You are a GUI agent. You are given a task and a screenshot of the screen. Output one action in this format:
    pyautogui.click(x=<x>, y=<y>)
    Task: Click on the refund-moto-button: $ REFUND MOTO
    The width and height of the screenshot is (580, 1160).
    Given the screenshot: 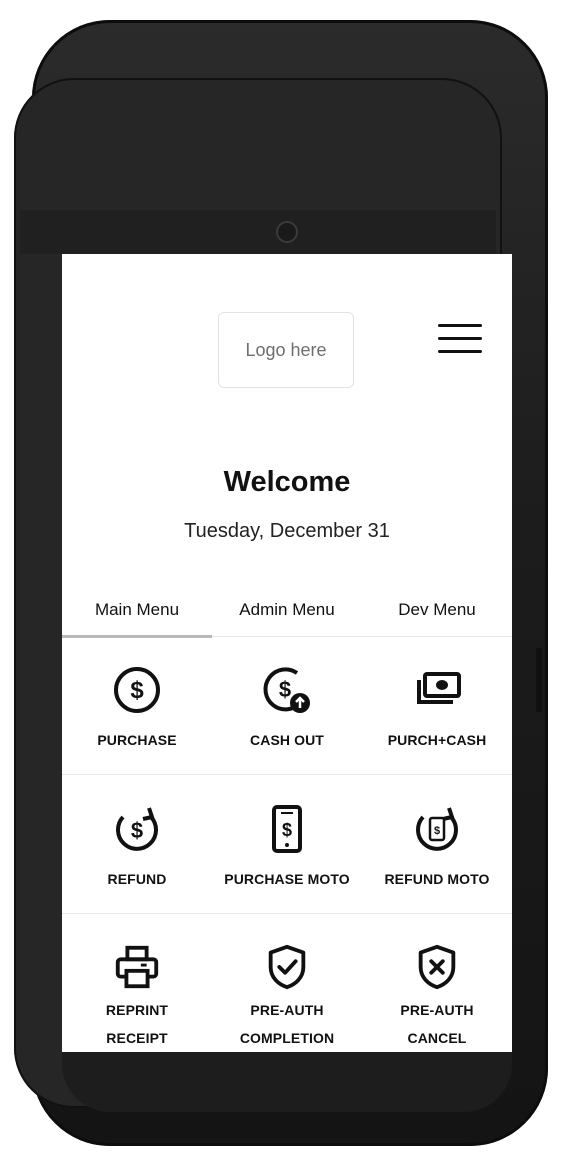 What is the action you would take?
    pyautogui.click(x=437, y=844)
    